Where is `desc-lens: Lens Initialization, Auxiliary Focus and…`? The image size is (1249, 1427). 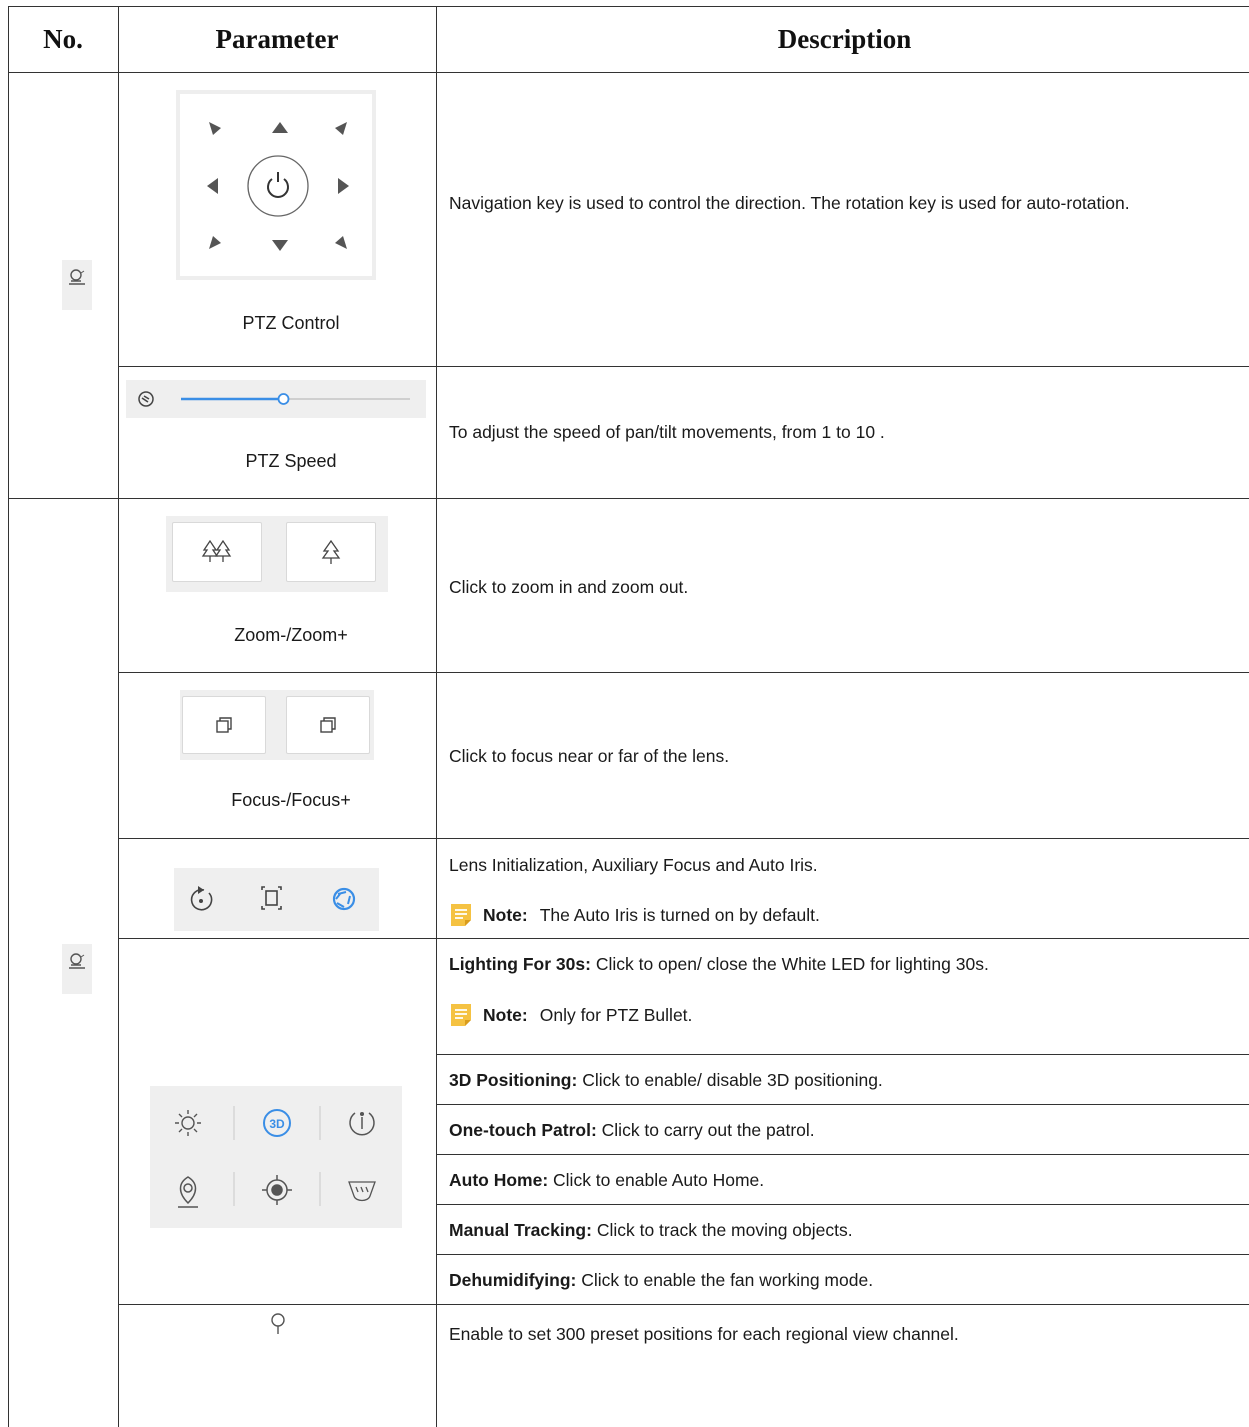 desc-lens: Lens Initialization, Auxiliary Focus and… is located at coordinates (633, 865).